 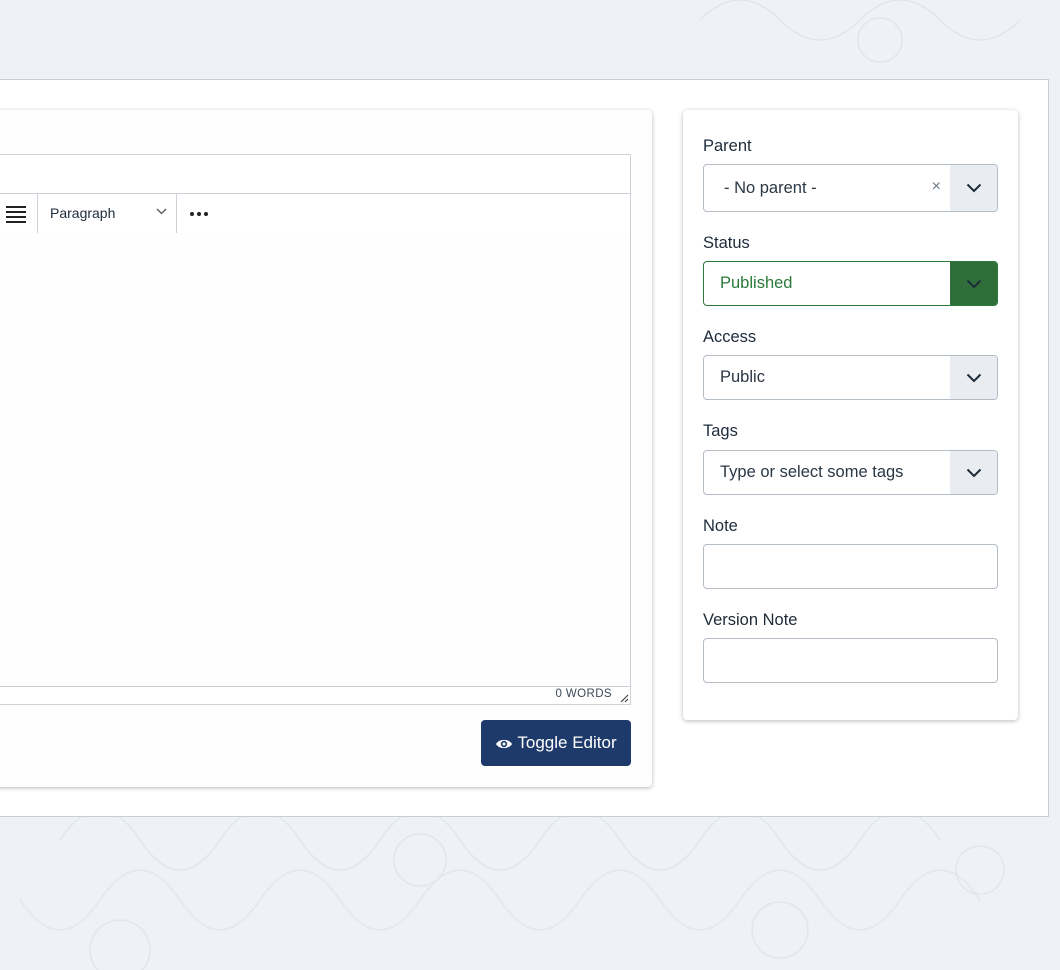 What do you see at coordinates (315, 213) in the screenshot?
I see `editor-toolbar: Paragraph` at bounding box center [315, 213].